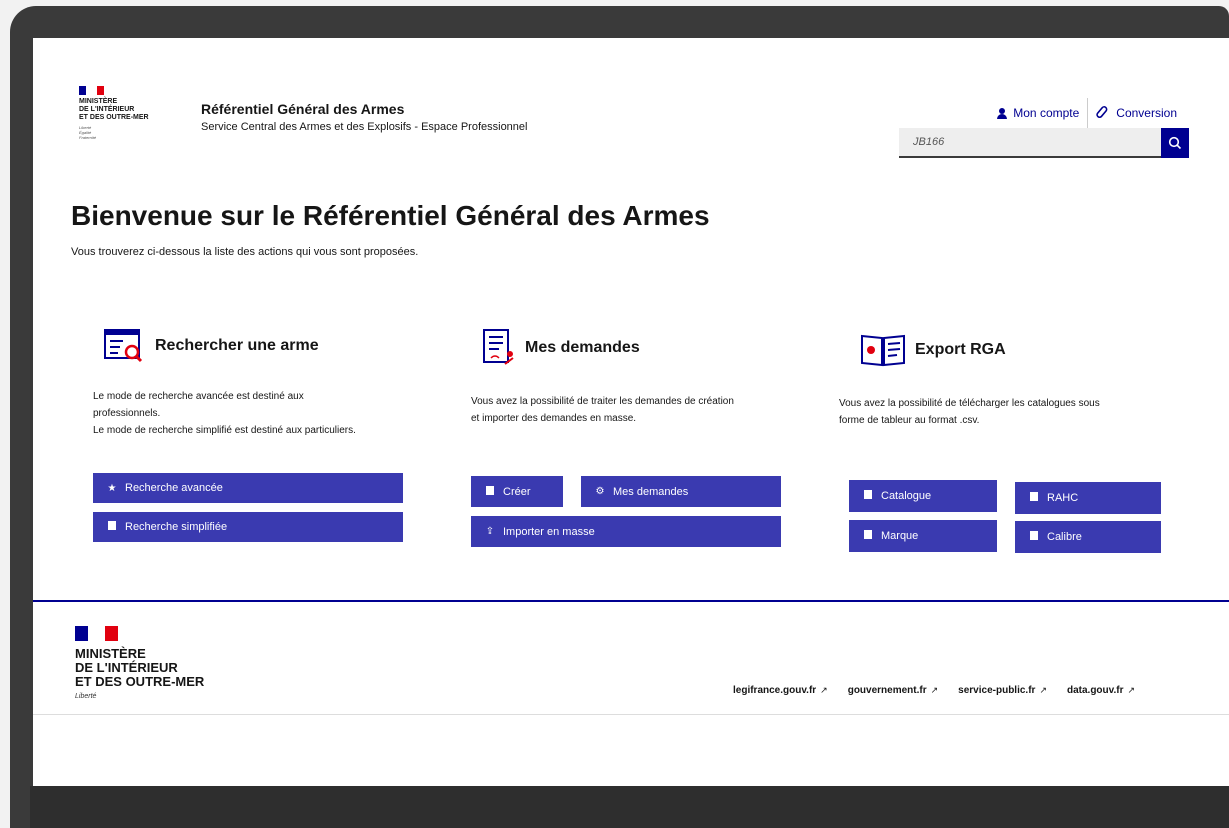  I want to click on footer-link-legifrance: legifrance.gouv.fr ↗, so click(780, 690).